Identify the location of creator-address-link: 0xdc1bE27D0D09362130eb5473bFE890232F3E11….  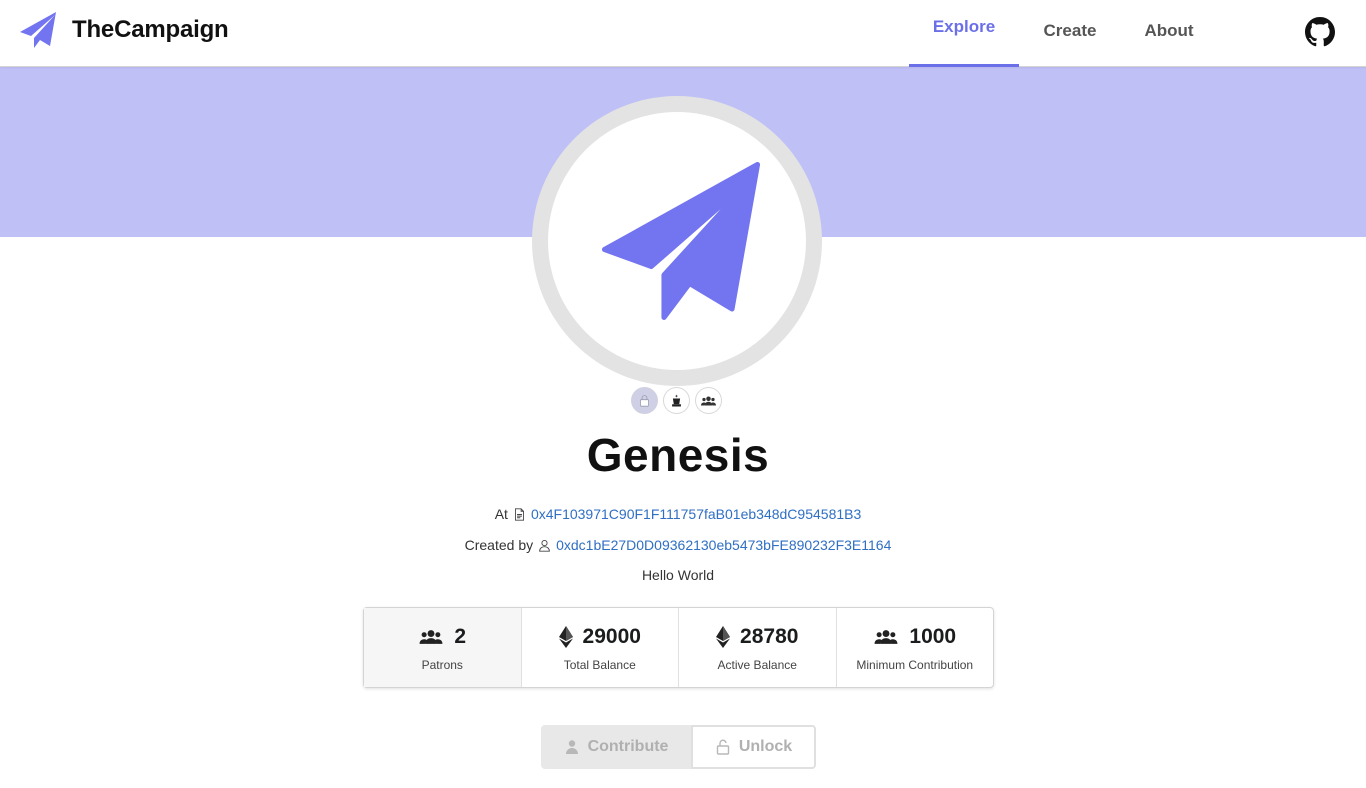
(723, 545).